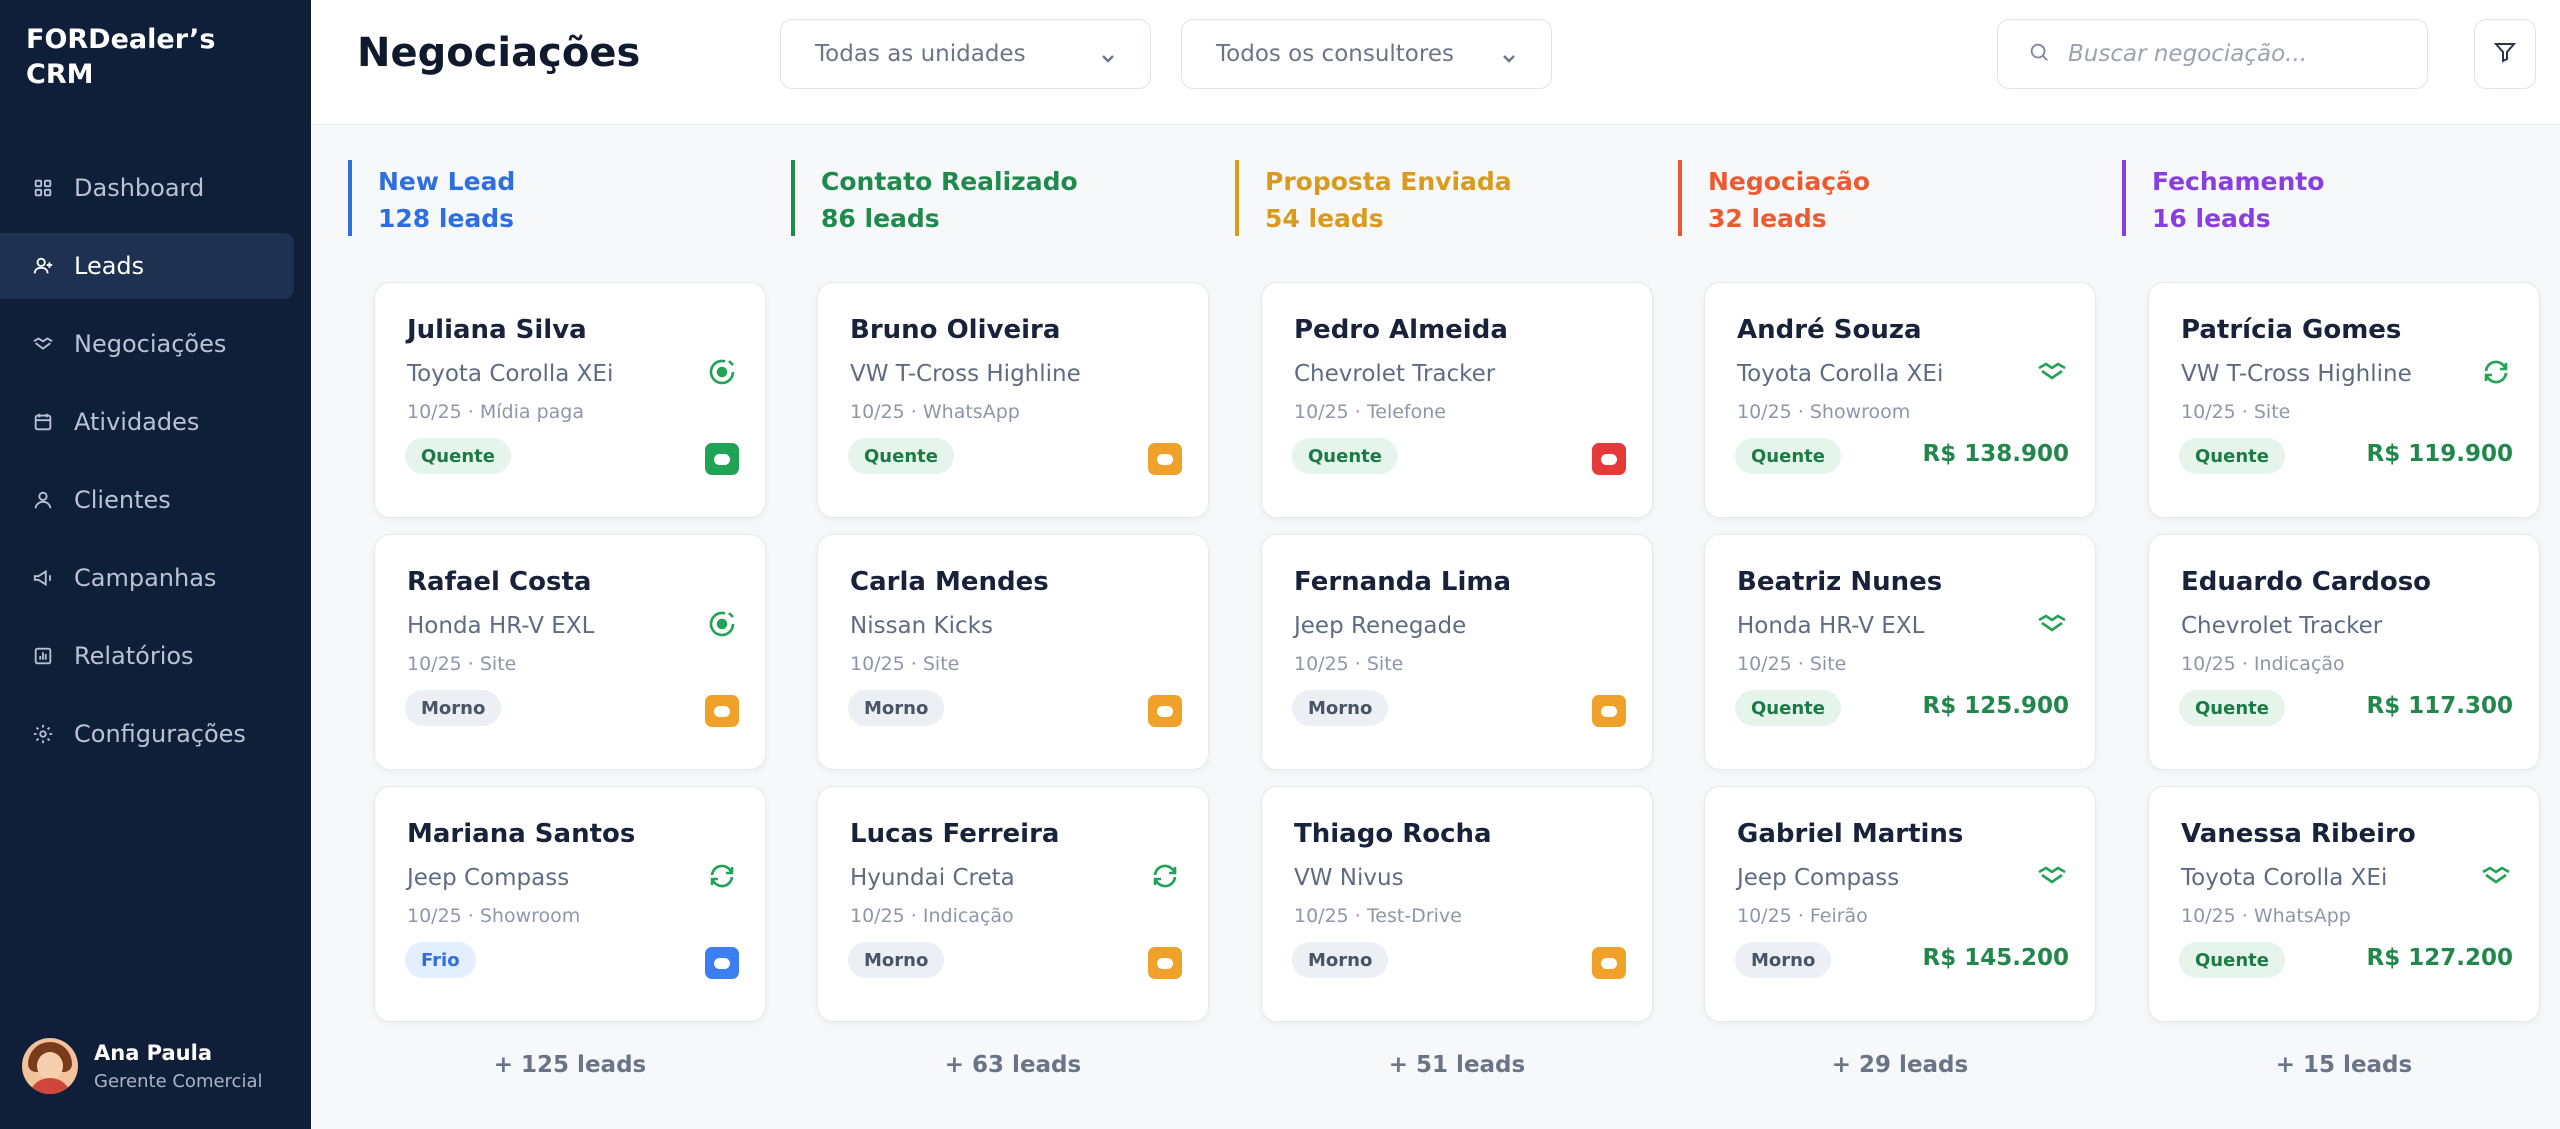 Image resolution: width=2560 pixels, height=1129 pixels. I want to click on search-input, so click(2238, 54).